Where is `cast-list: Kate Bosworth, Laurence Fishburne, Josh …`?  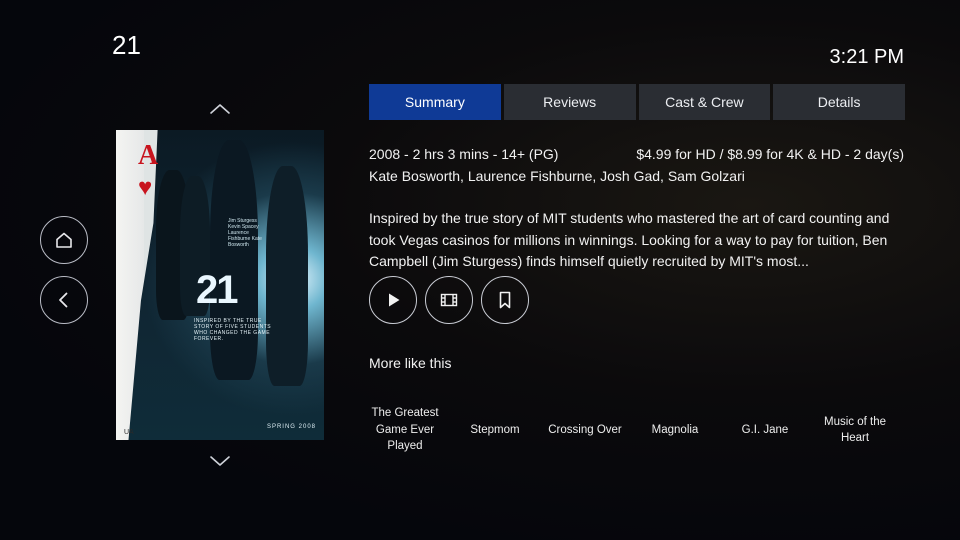
cast-list: Kate Bosworth, Laurence Fishburne, Josh … is located at coordinates (557, 176).